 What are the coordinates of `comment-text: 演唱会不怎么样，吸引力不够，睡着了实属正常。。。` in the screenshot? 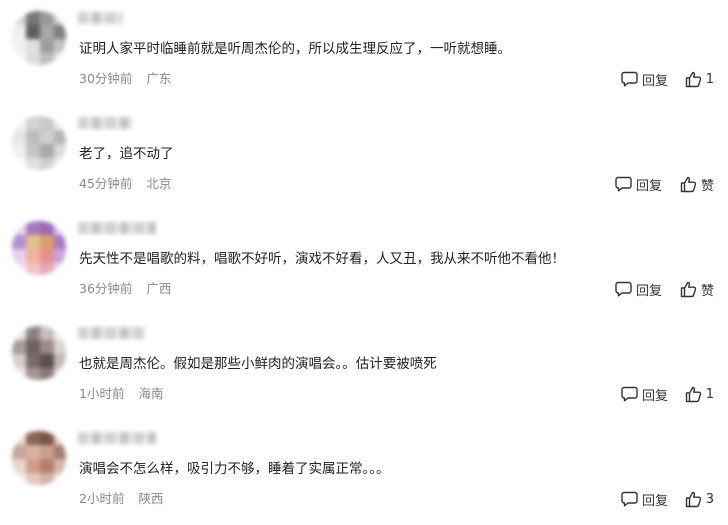 It's located at (234, 469).